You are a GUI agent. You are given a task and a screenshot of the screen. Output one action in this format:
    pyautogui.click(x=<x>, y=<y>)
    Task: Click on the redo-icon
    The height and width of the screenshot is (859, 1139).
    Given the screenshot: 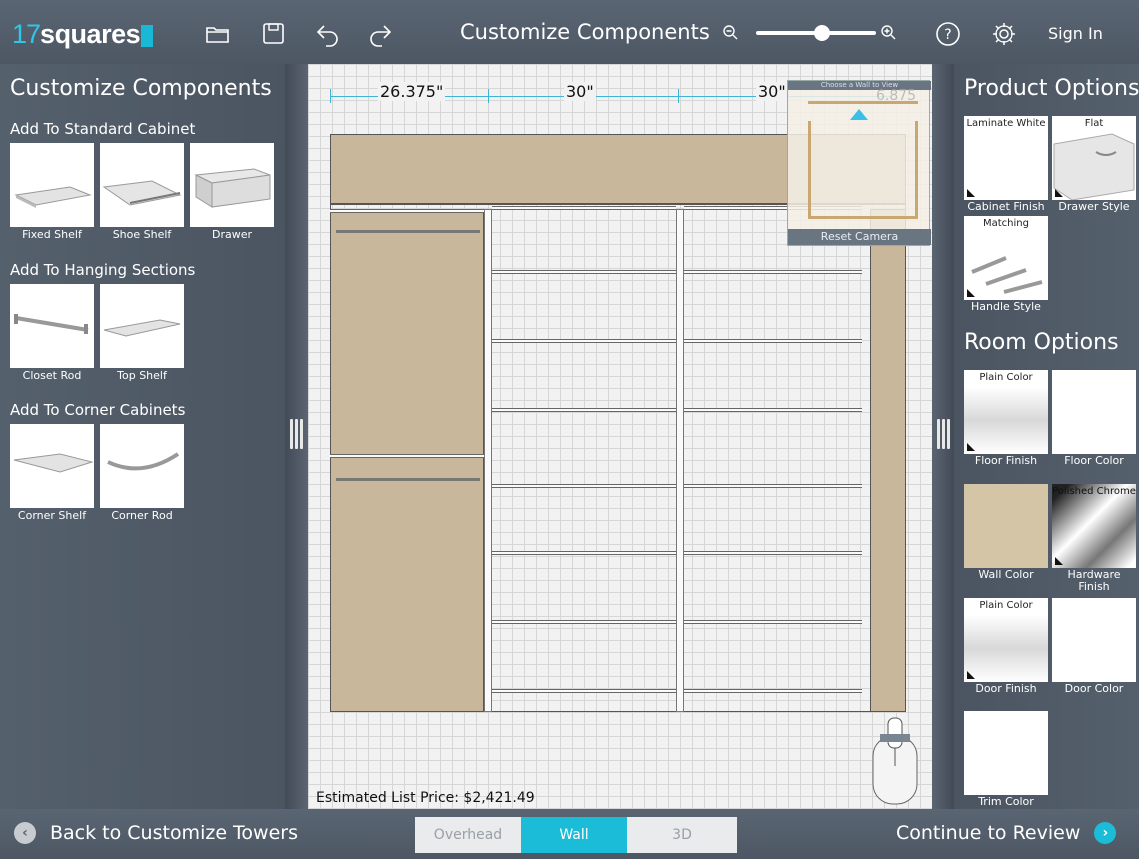 What is the action you would take?
    pyautogui.click(x=380, y=34)
    